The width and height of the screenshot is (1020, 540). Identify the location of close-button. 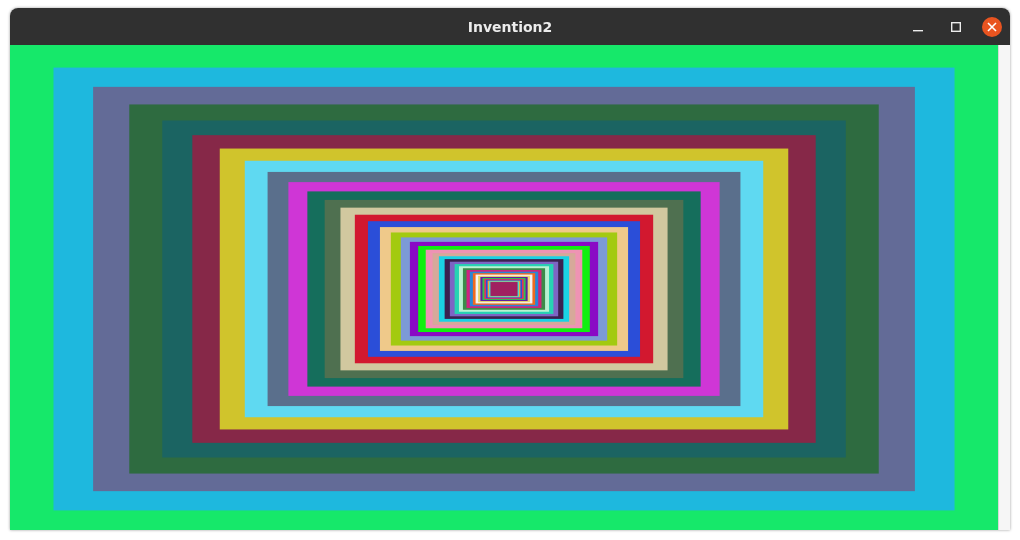
(992, 26).